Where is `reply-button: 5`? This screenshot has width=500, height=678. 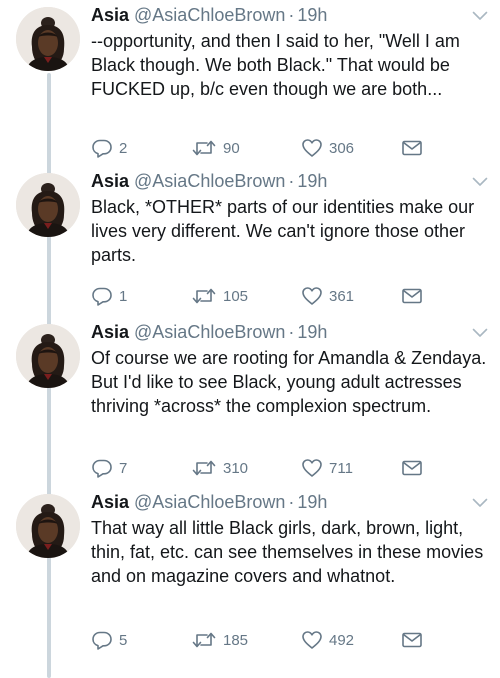
reply-button: 5 is located at coordinates (109, 640).